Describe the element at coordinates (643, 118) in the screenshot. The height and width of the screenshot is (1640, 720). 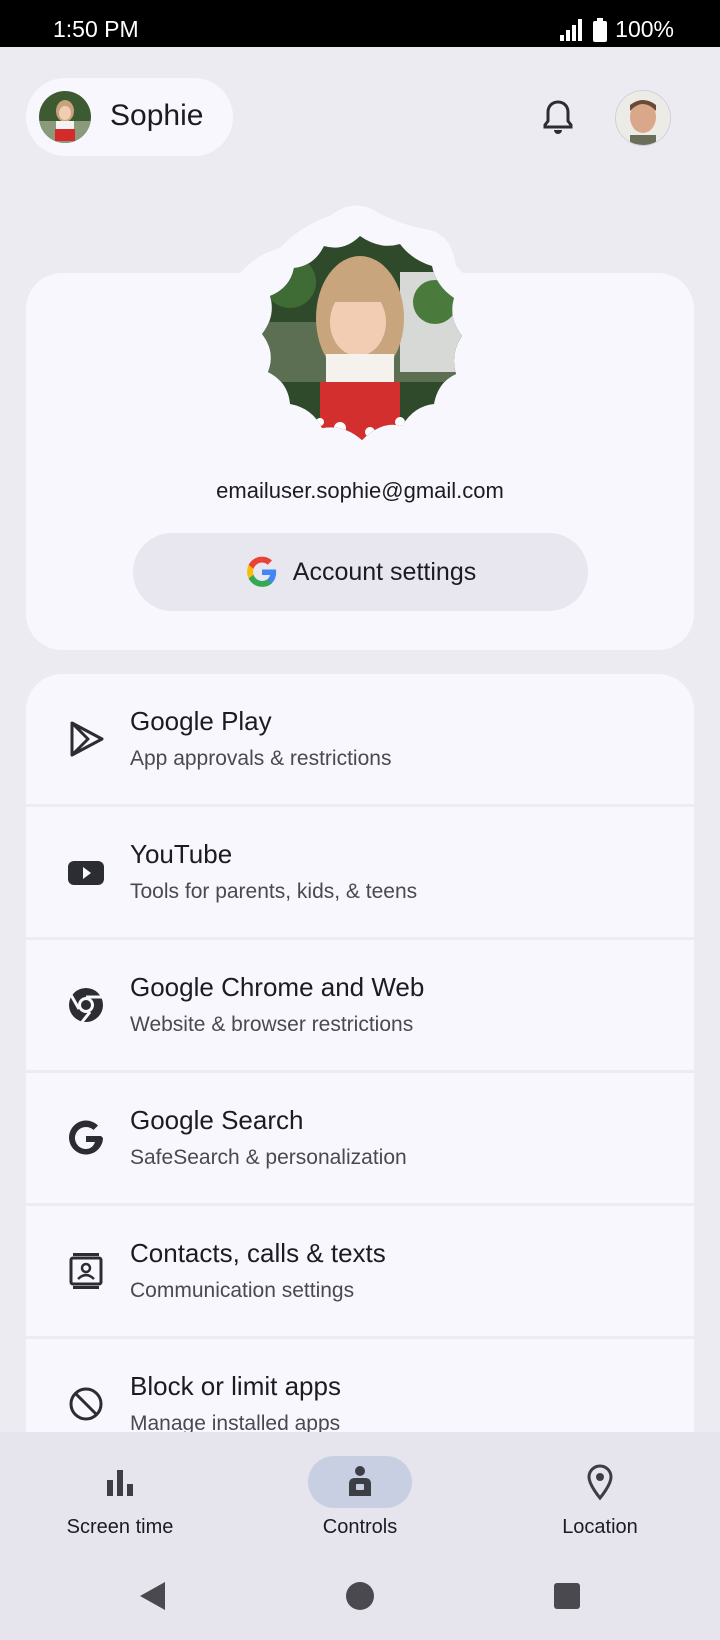
I see `parent-avatar` at that location.